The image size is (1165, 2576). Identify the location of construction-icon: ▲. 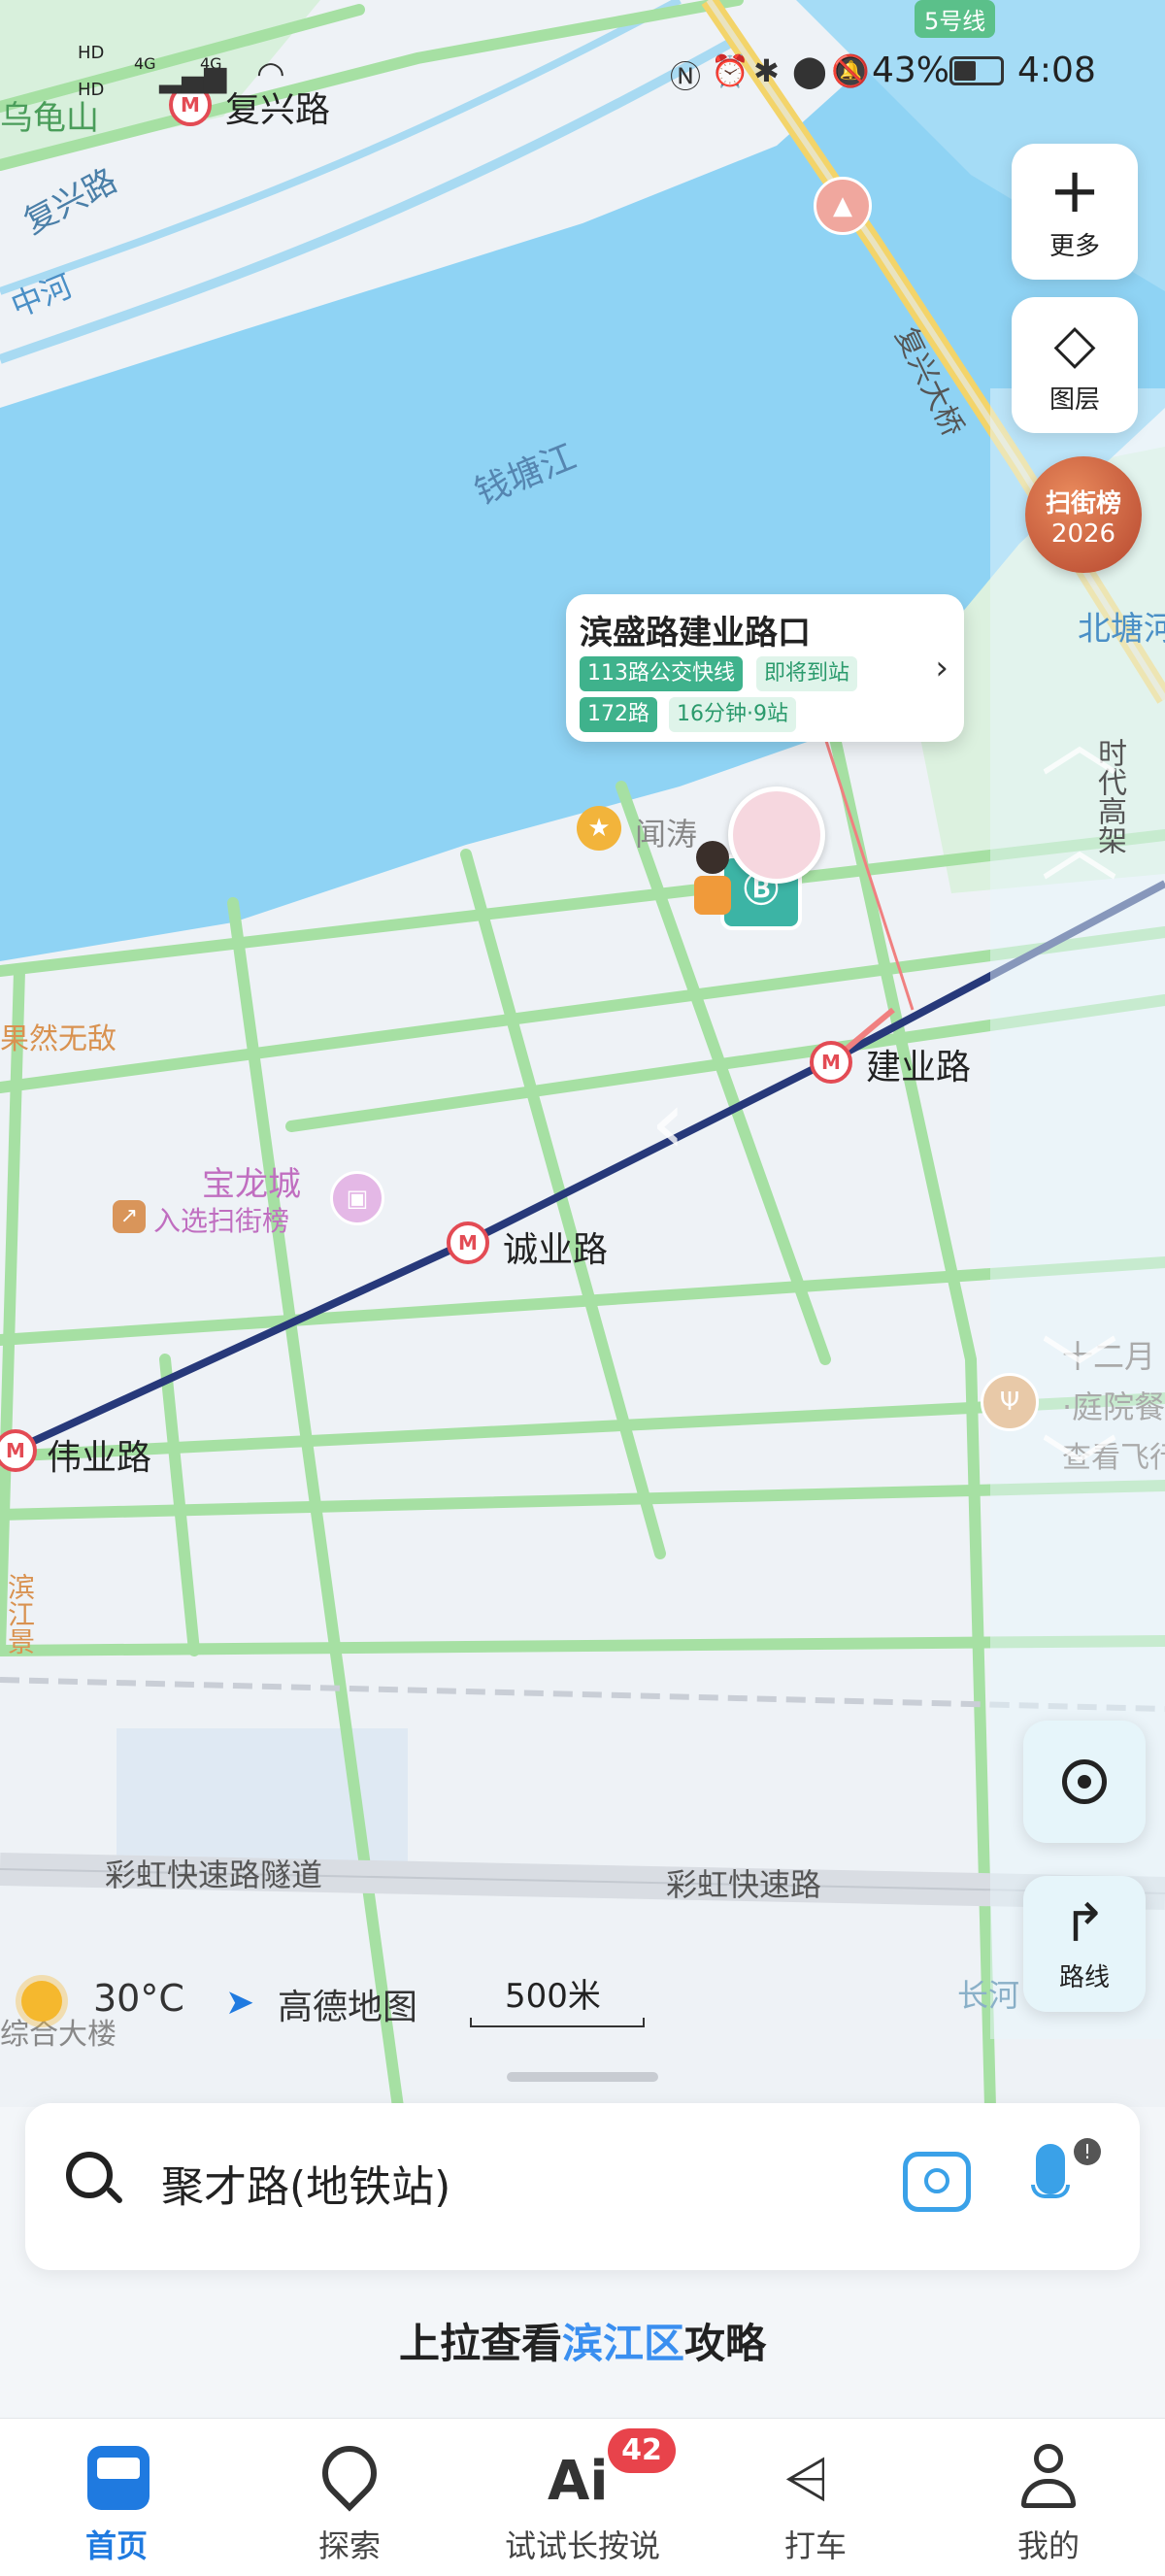
(843, 206).